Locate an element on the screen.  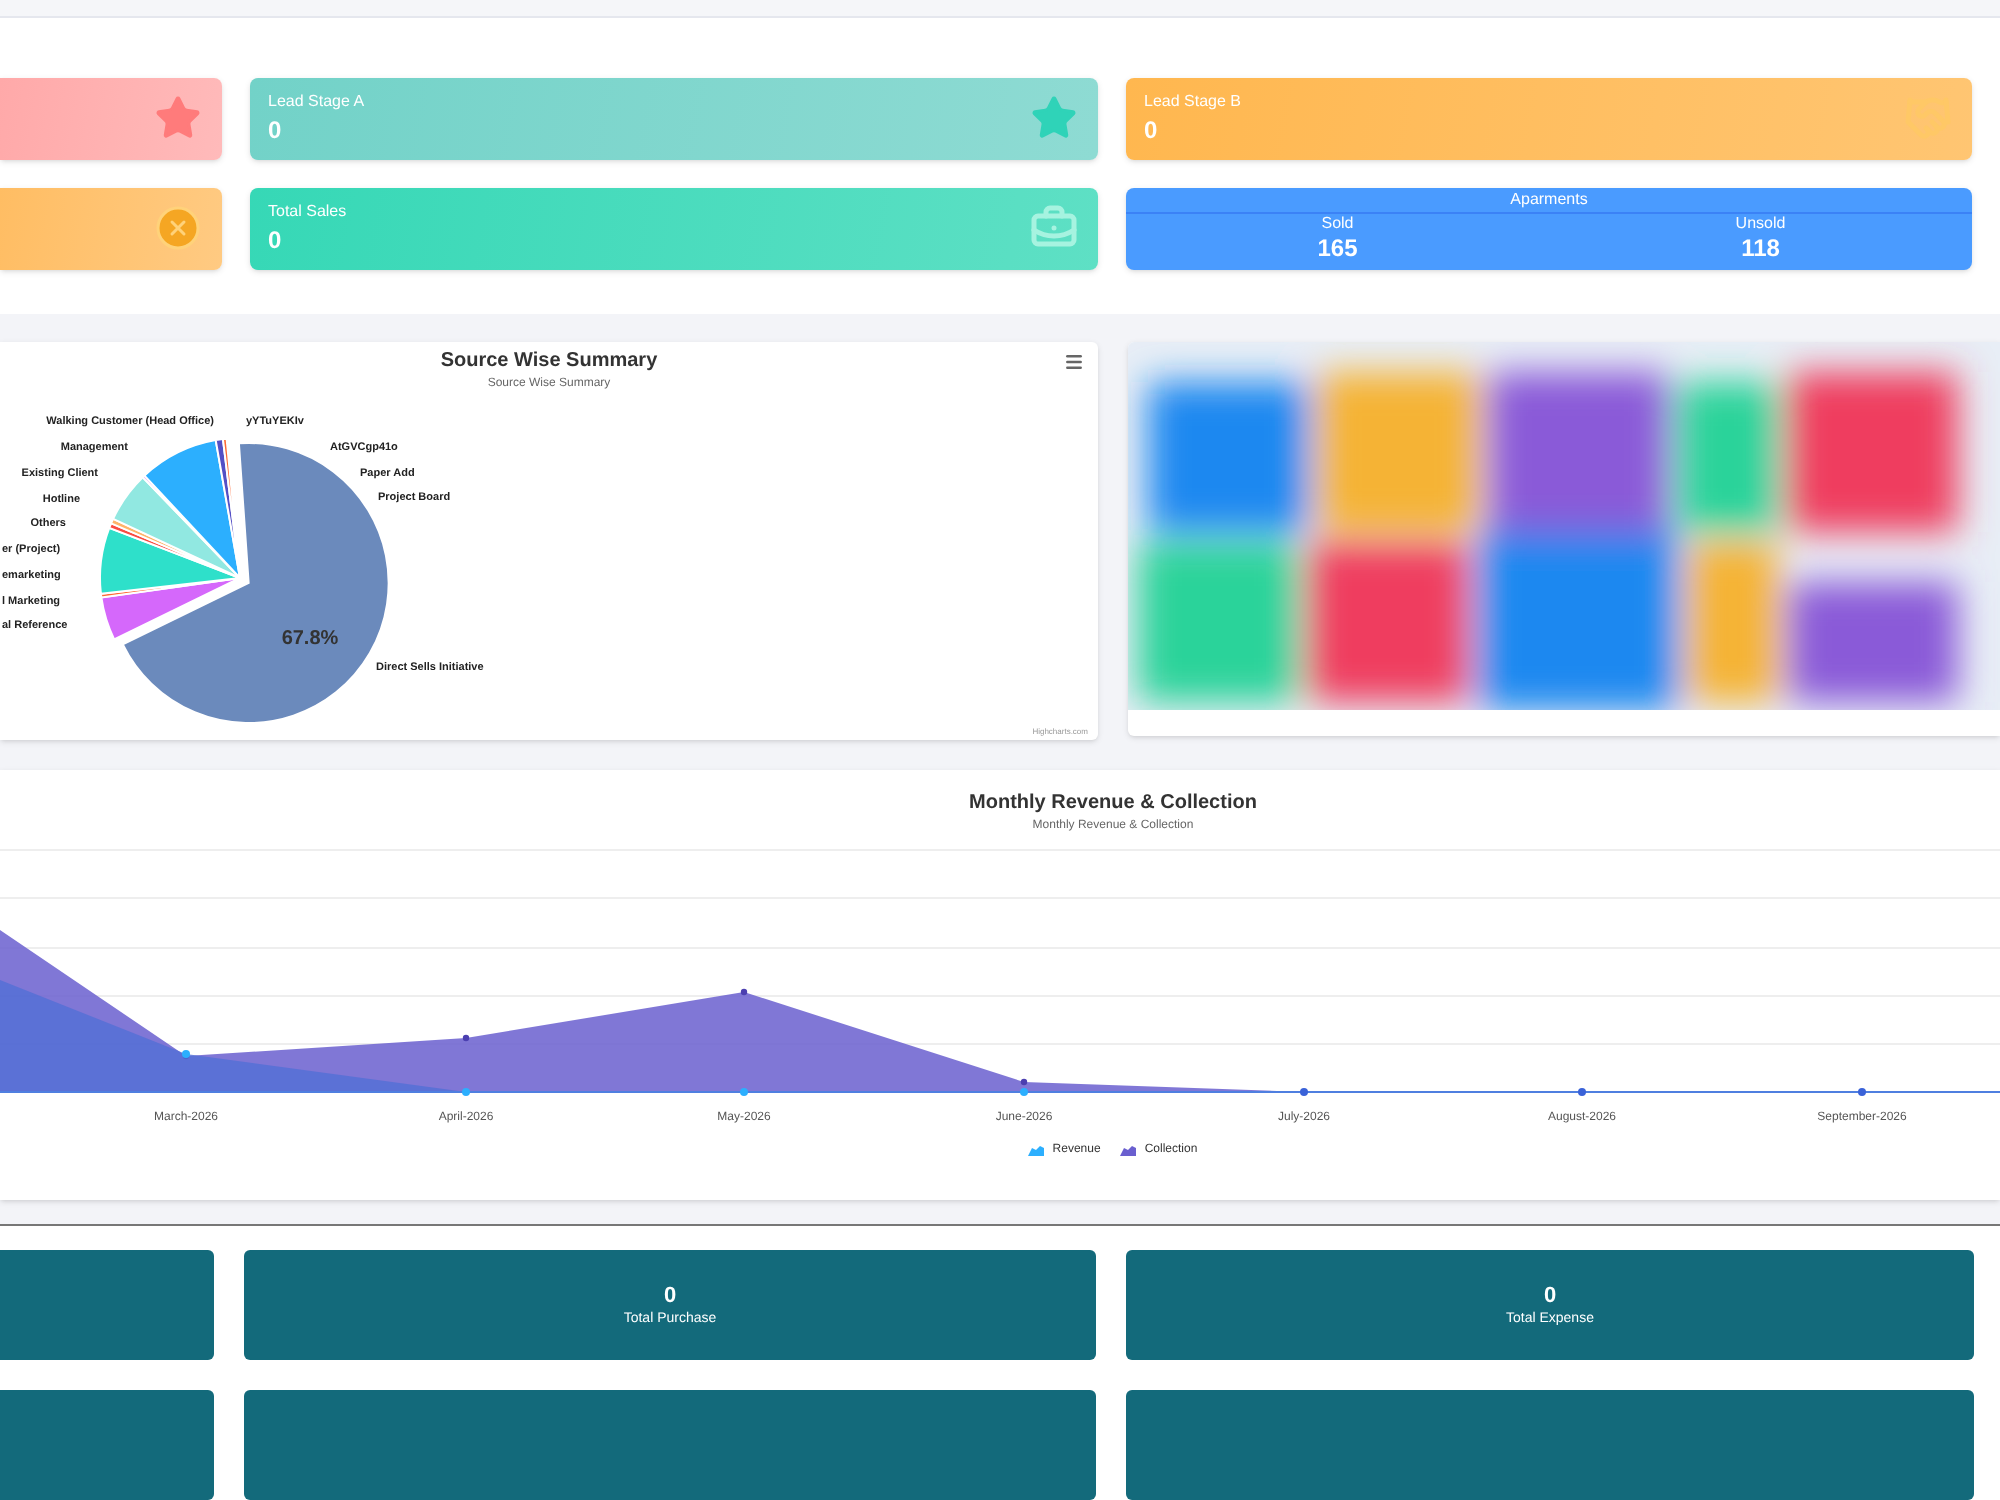
stat-value: 118 is located at coordinates (1760, 247).